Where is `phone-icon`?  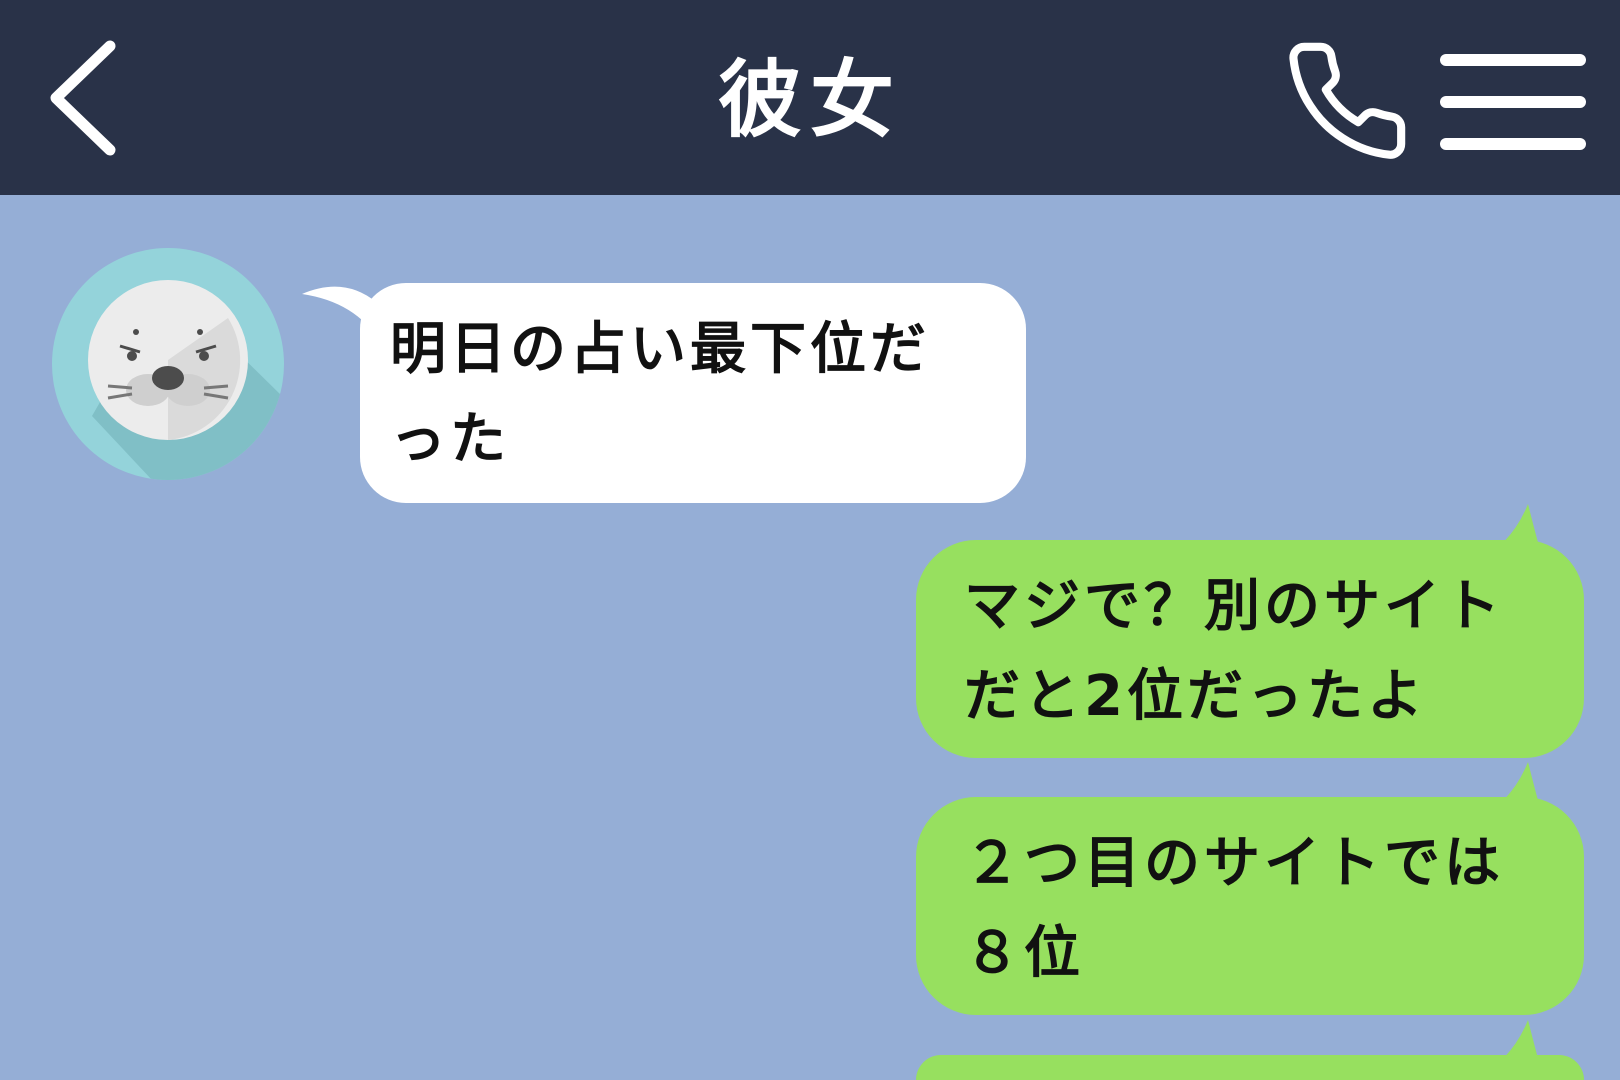 phone-icon is located at coordinates (1347, 100).